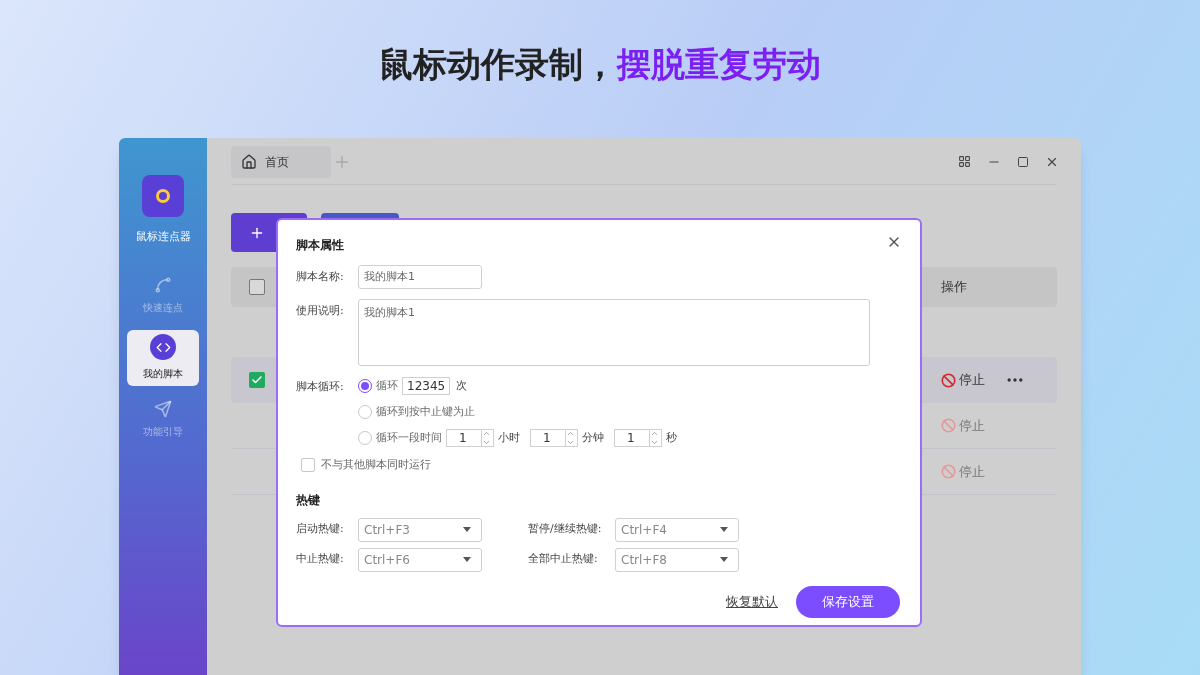 The width and height of the screenshot is (1200, 675). I want to click on field-label: 暂停/继续热键:, so click(565, 529).